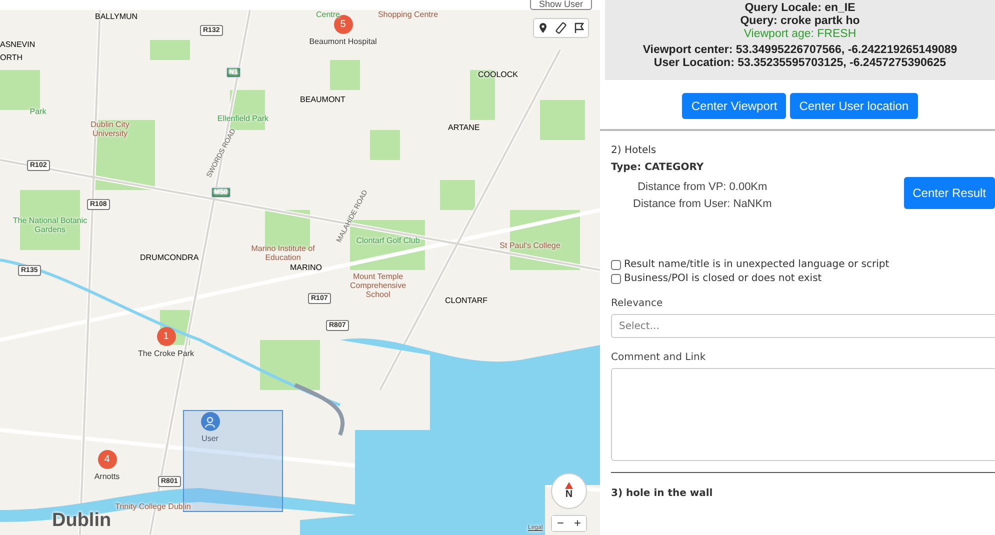  What do you see at coordinates (634, 150) in the screenshot?
I see `result-title: 2) Hotels` at bounding box center [634, 150].